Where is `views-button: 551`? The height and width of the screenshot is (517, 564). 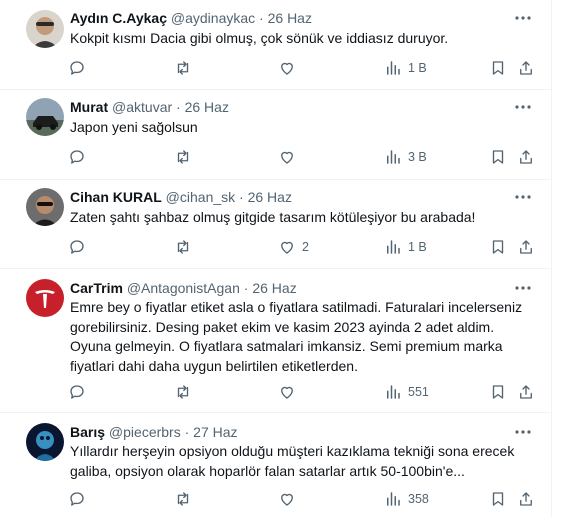
views-button: 551 is located at coordinates (406, 392).